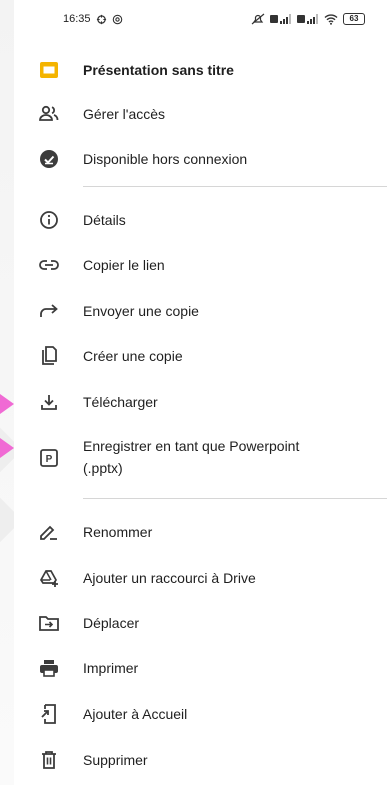 The image size is (387, 785). What do you see at coordinates (49, 265) in the screenshot?
I see `link-icon` at bounding box center [49, 265].